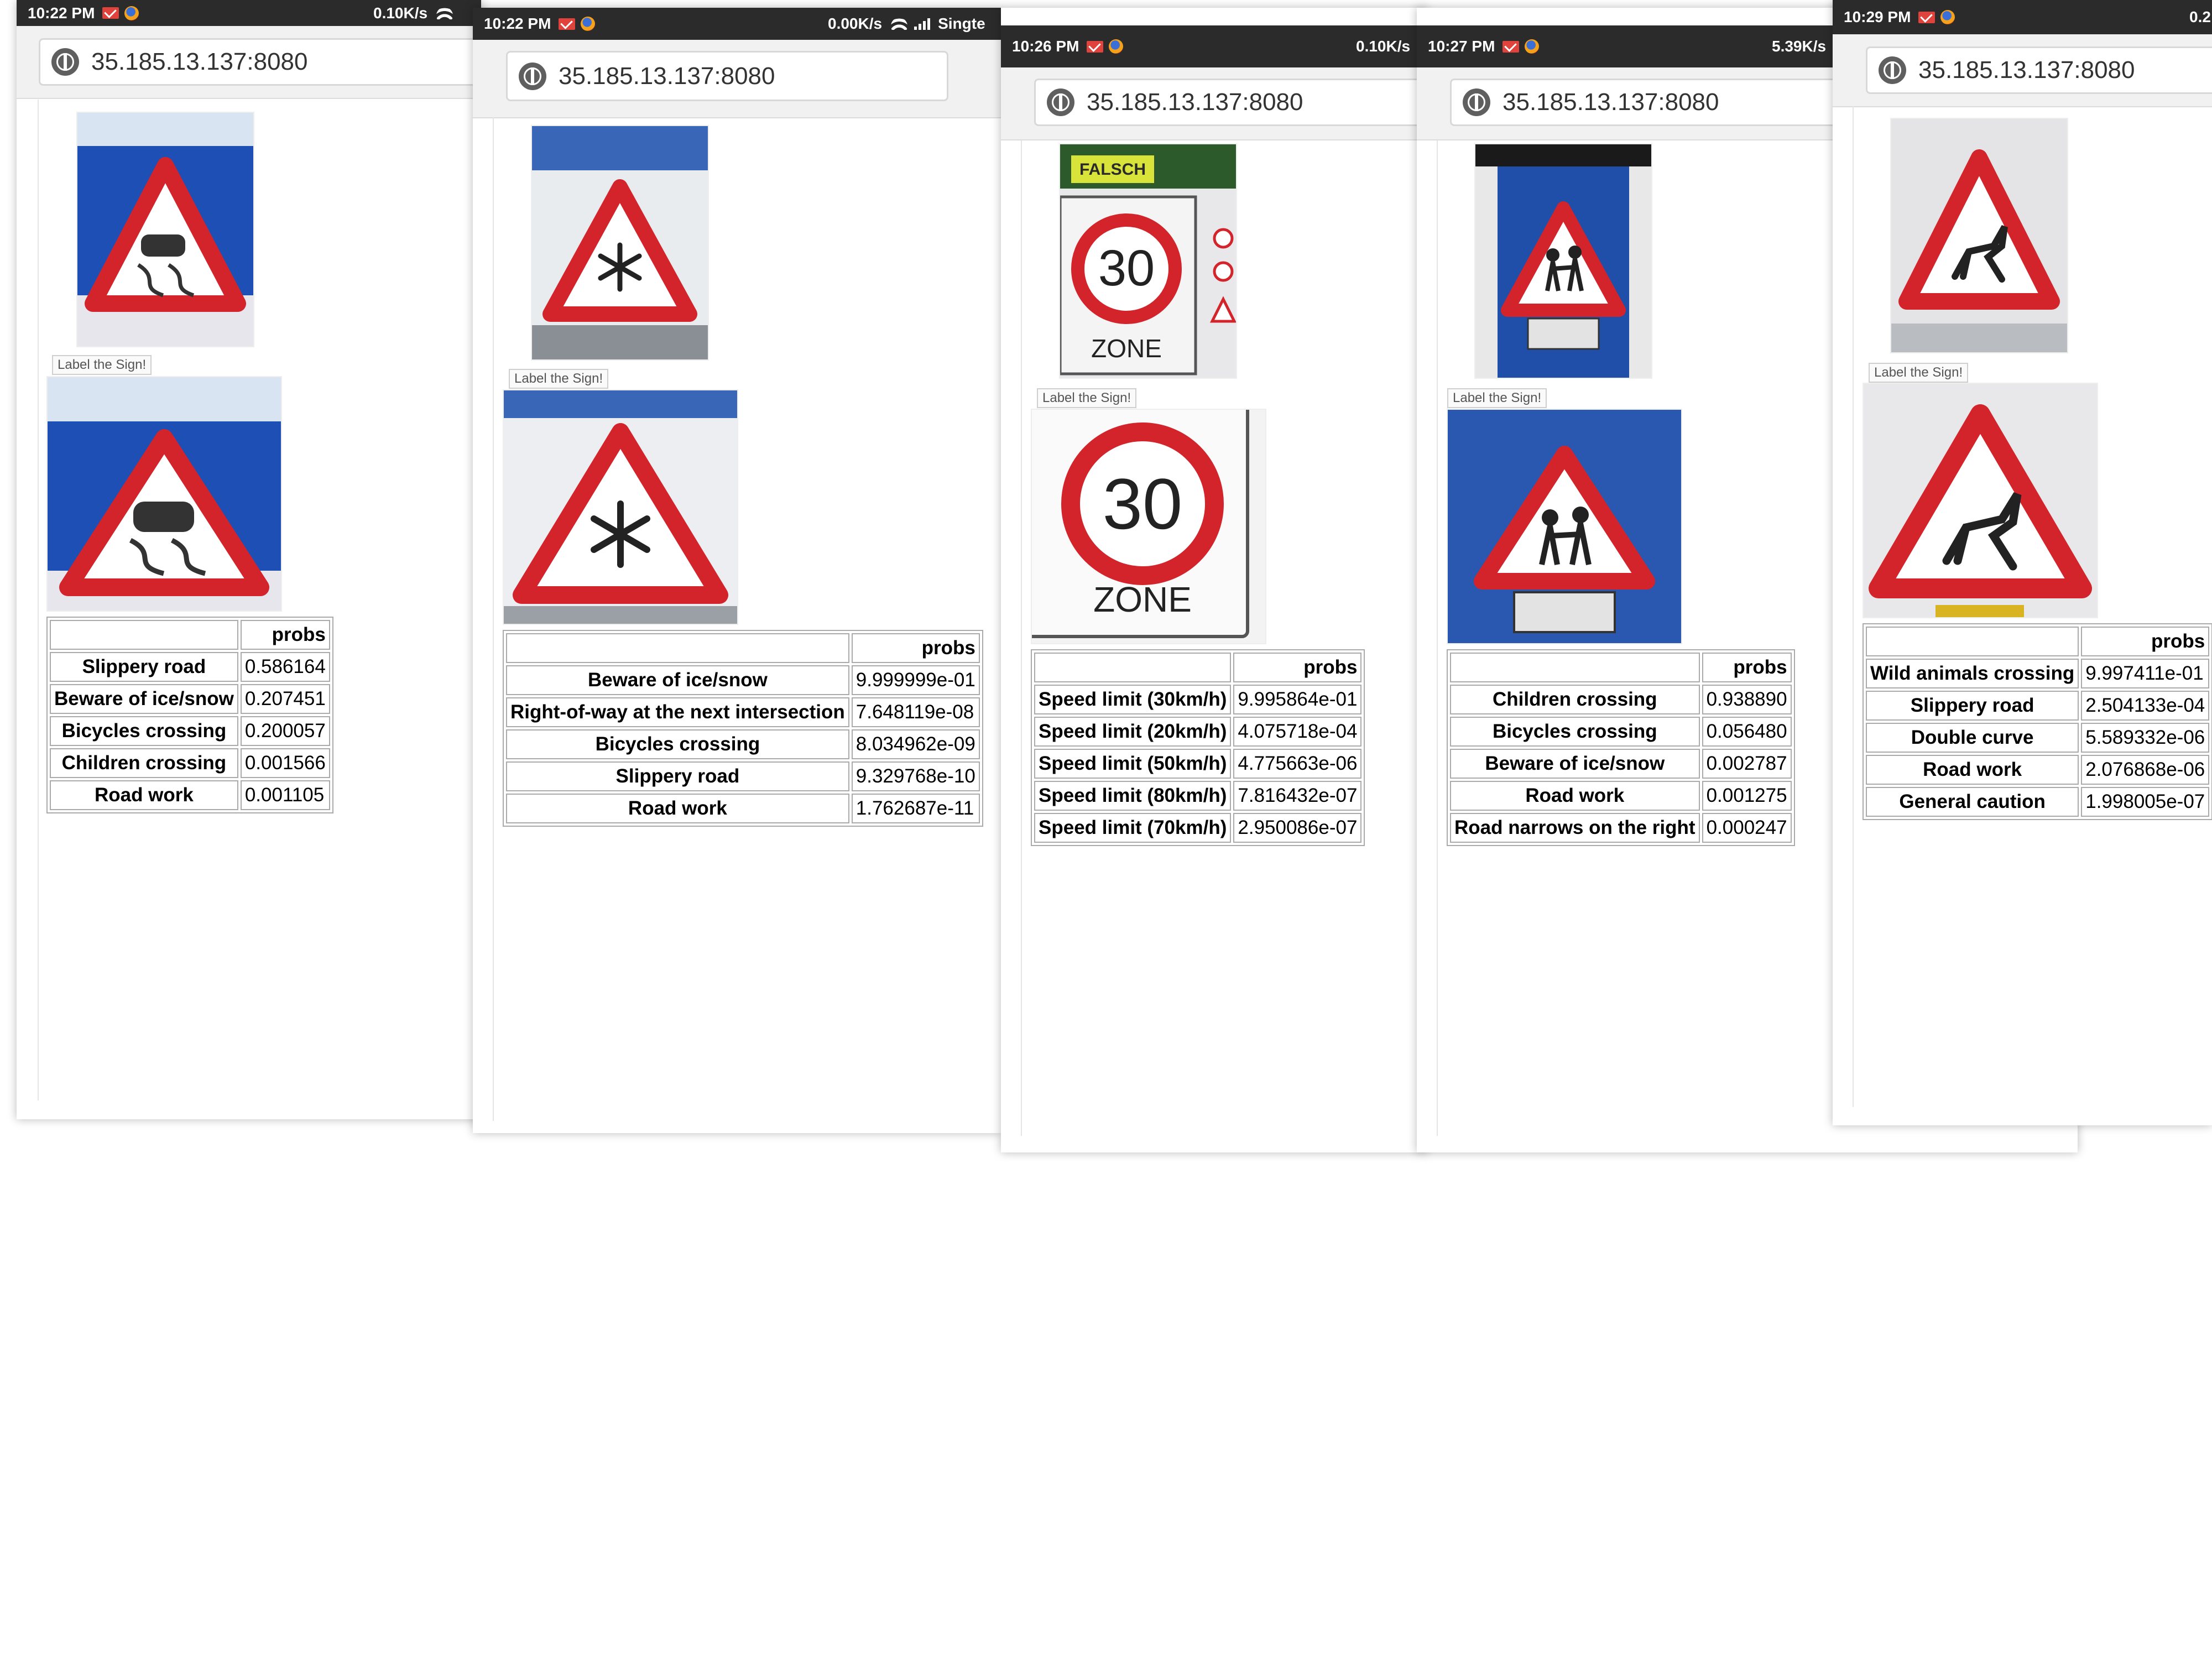  Describe the element at coordinates (1973, 673) in the screenshot. I see `class-label: Wild animals crossing` at that location.